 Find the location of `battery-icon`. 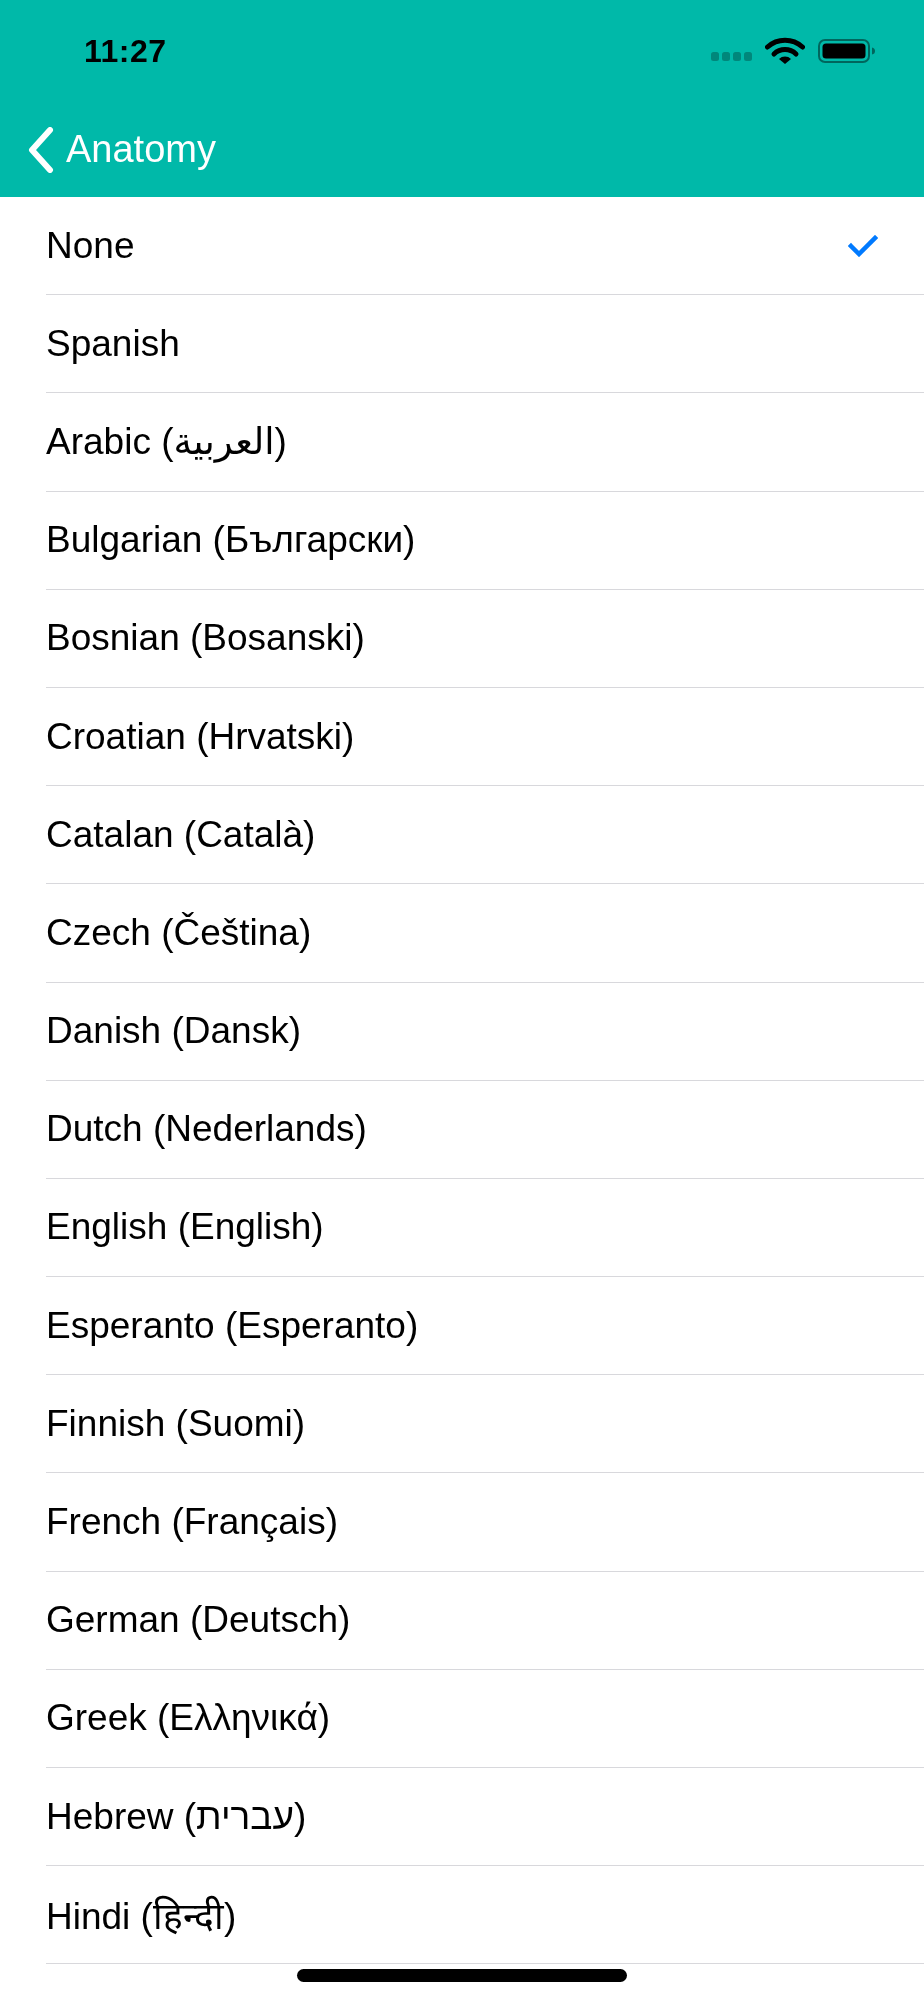

battery-icon is located at coordinates (846, 51).